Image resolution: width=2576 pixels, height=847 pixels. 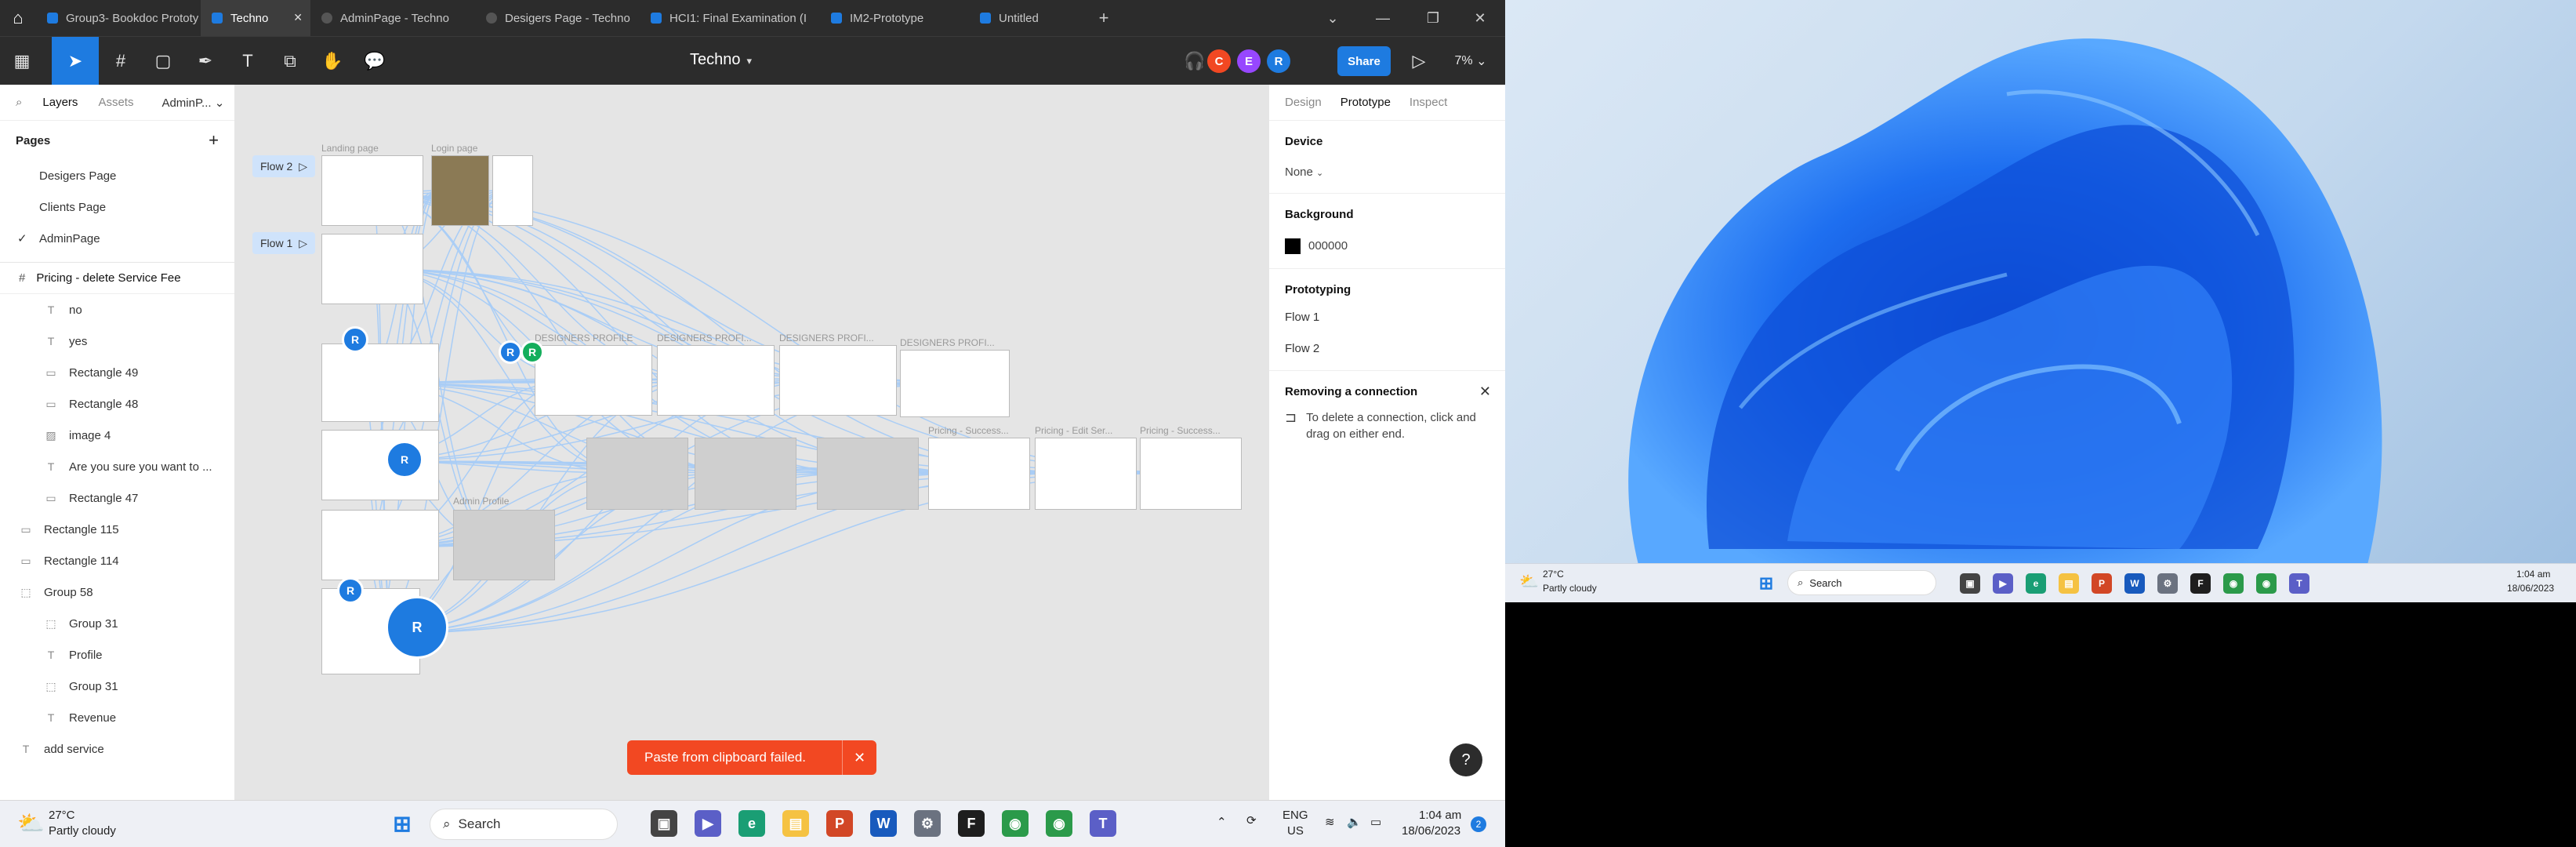 What do you see at coordinates (1364, 61) in the screenshot?
I see `share-button: Share` at bounding box center [1364, 61].